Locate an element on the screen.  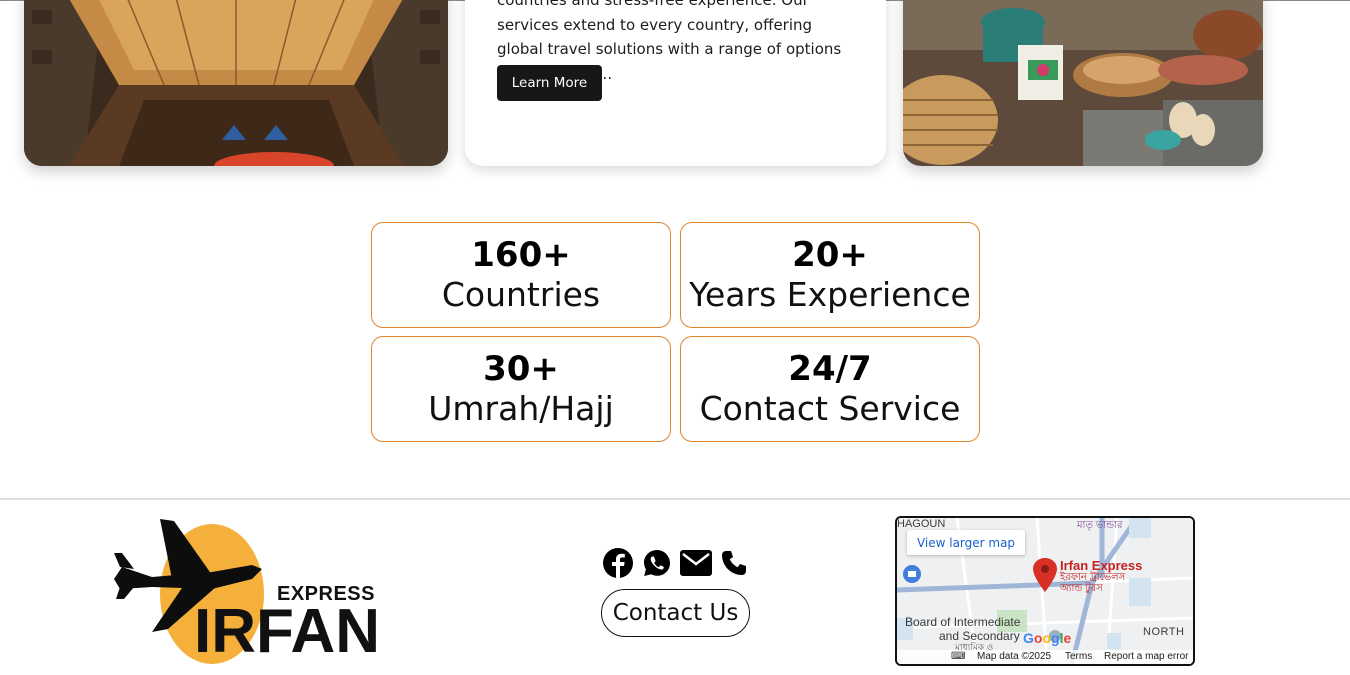
market-image-card is located at coordinates (1083, 83).